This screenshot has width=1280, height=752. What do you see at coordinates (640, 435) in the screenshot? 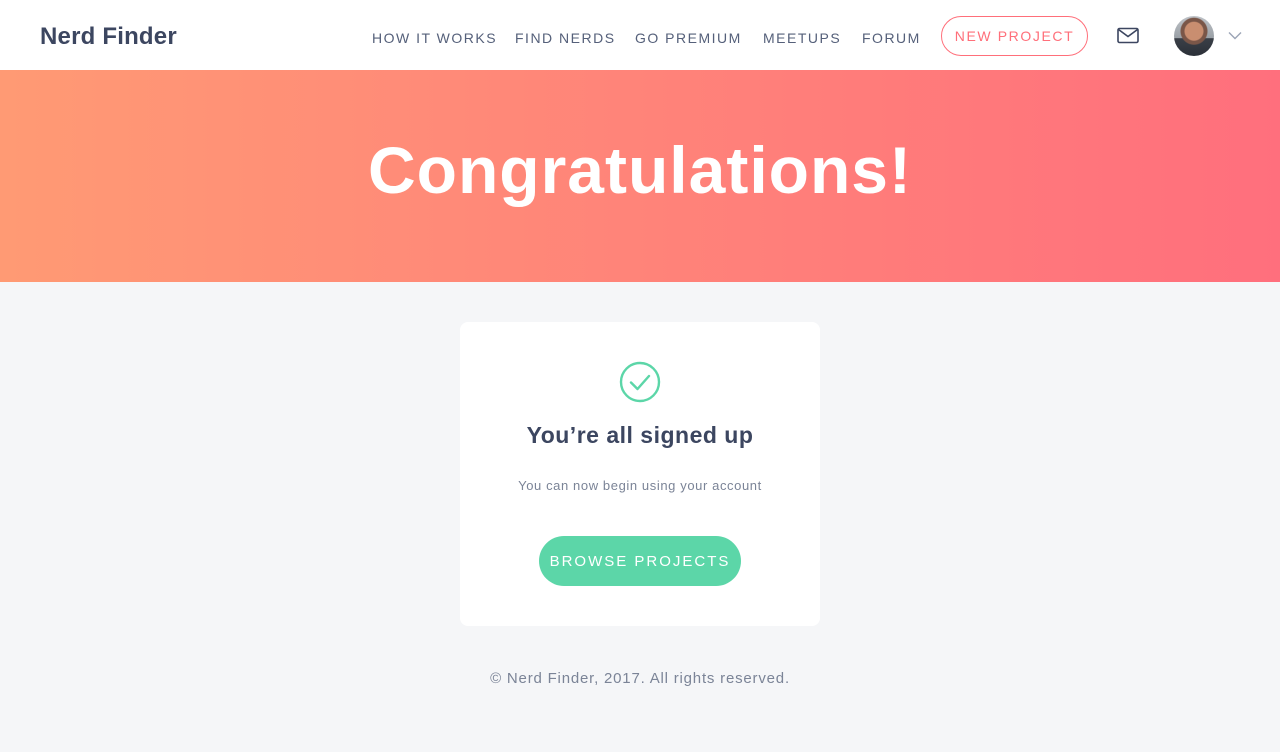
I see `card-title: You’re all signed up` at bounding box center [640, 435].